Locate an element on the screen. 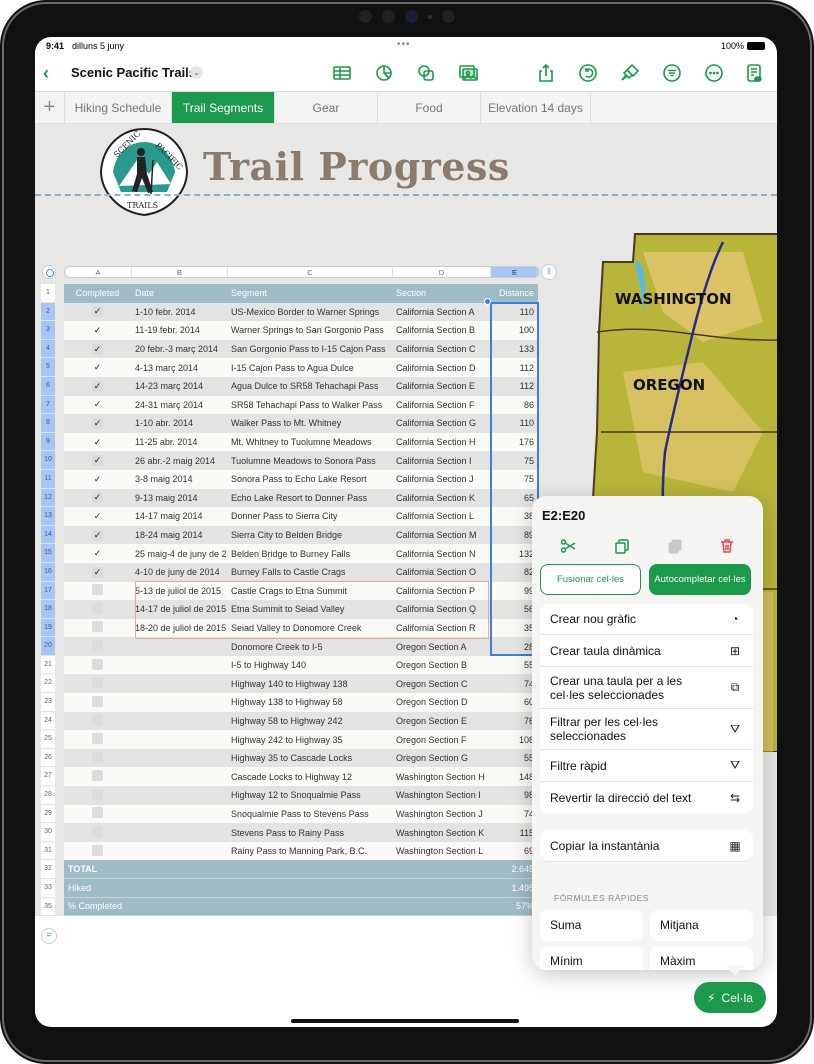 This screenshot has width=814, height=1064. cell-section: California Section F is located at coordinates (441, 405).